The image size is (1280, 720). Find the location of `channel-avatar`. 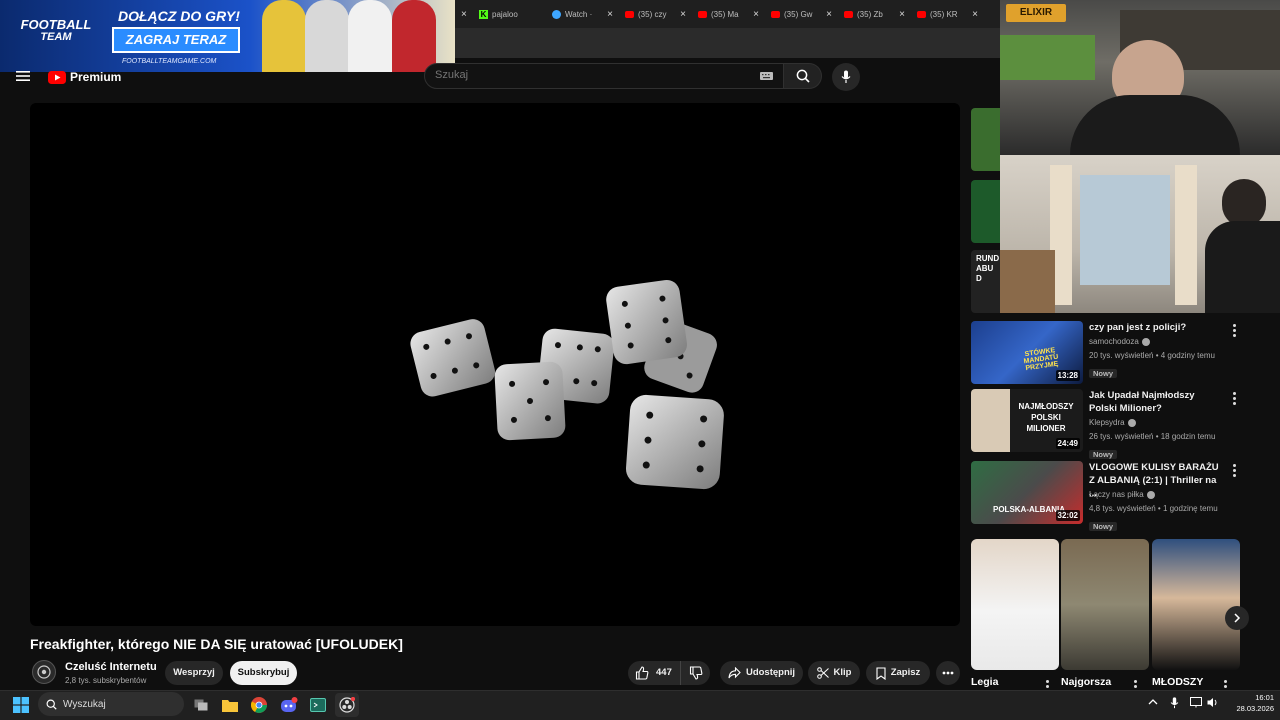

channel-avatar is located at coordinates (44, 672).